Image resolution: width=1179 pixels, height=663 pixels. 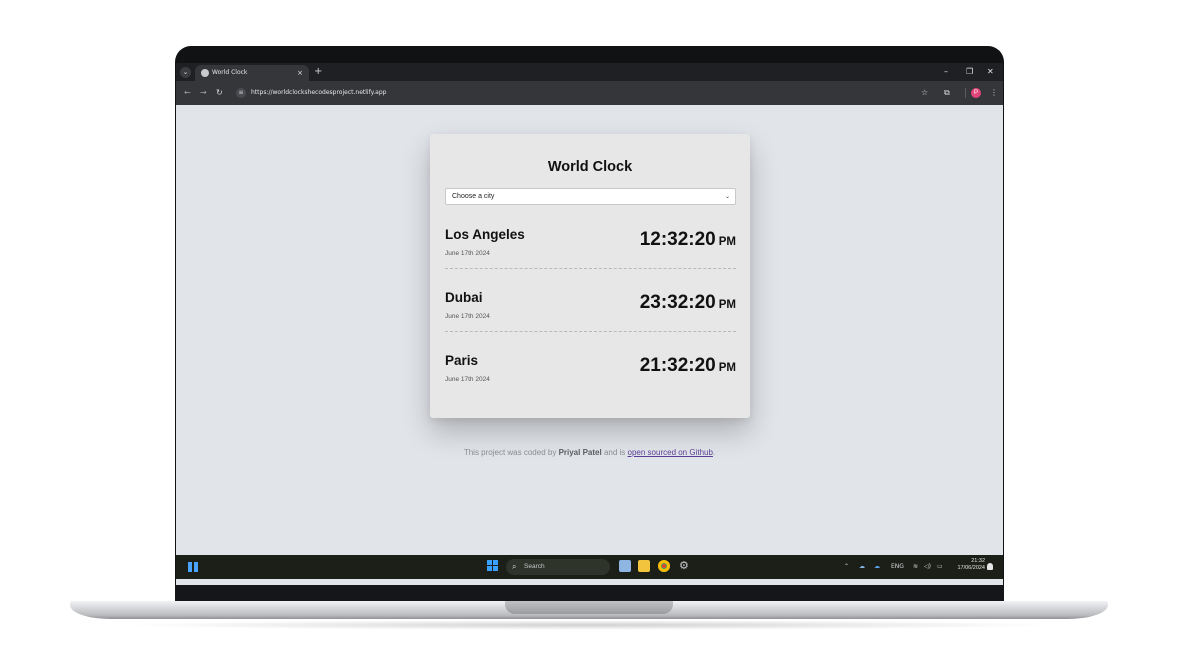 I want to click on laptop-hinge, so click(x=589, y=593).